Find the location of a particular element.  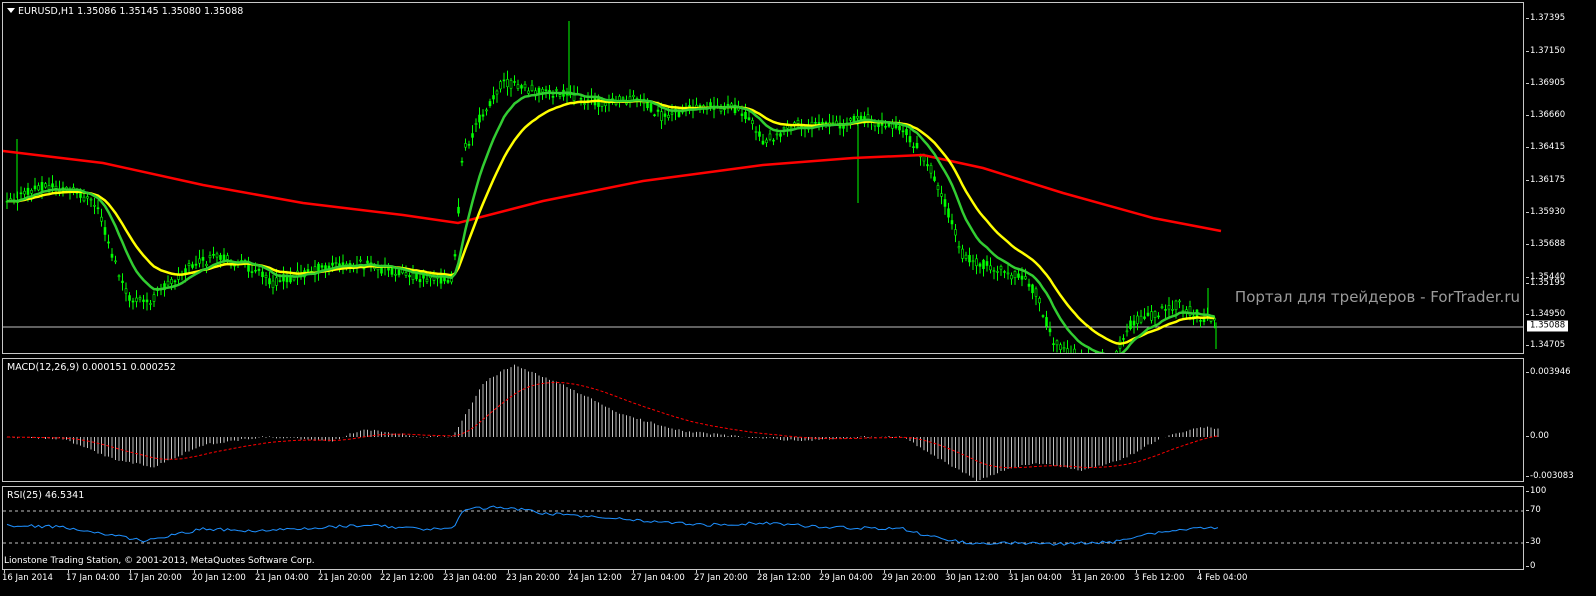

time-label: 21 Jan 04:00 is located at coordinates (282, 578).